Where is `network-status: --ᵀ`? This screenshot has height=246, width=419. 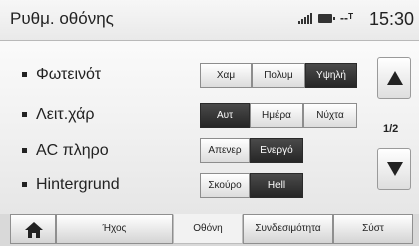
network-status: --ᵀ is located at coordinates (347, 18).